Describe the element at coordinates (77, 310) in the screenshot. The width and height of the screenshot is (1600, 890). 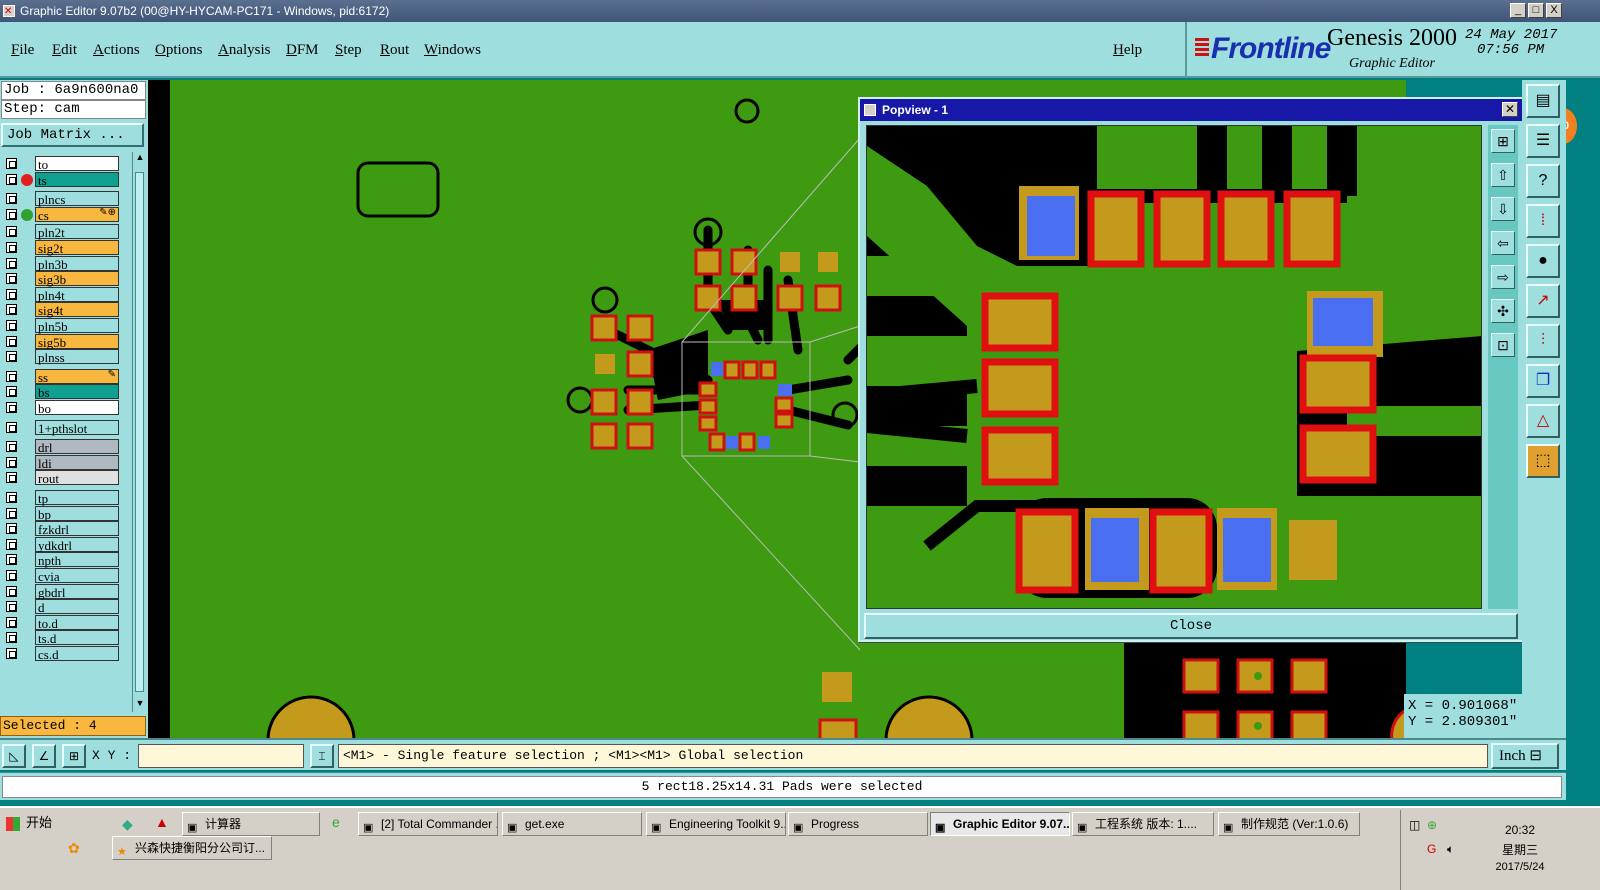
I see `layer-name: sig4t` at that location.